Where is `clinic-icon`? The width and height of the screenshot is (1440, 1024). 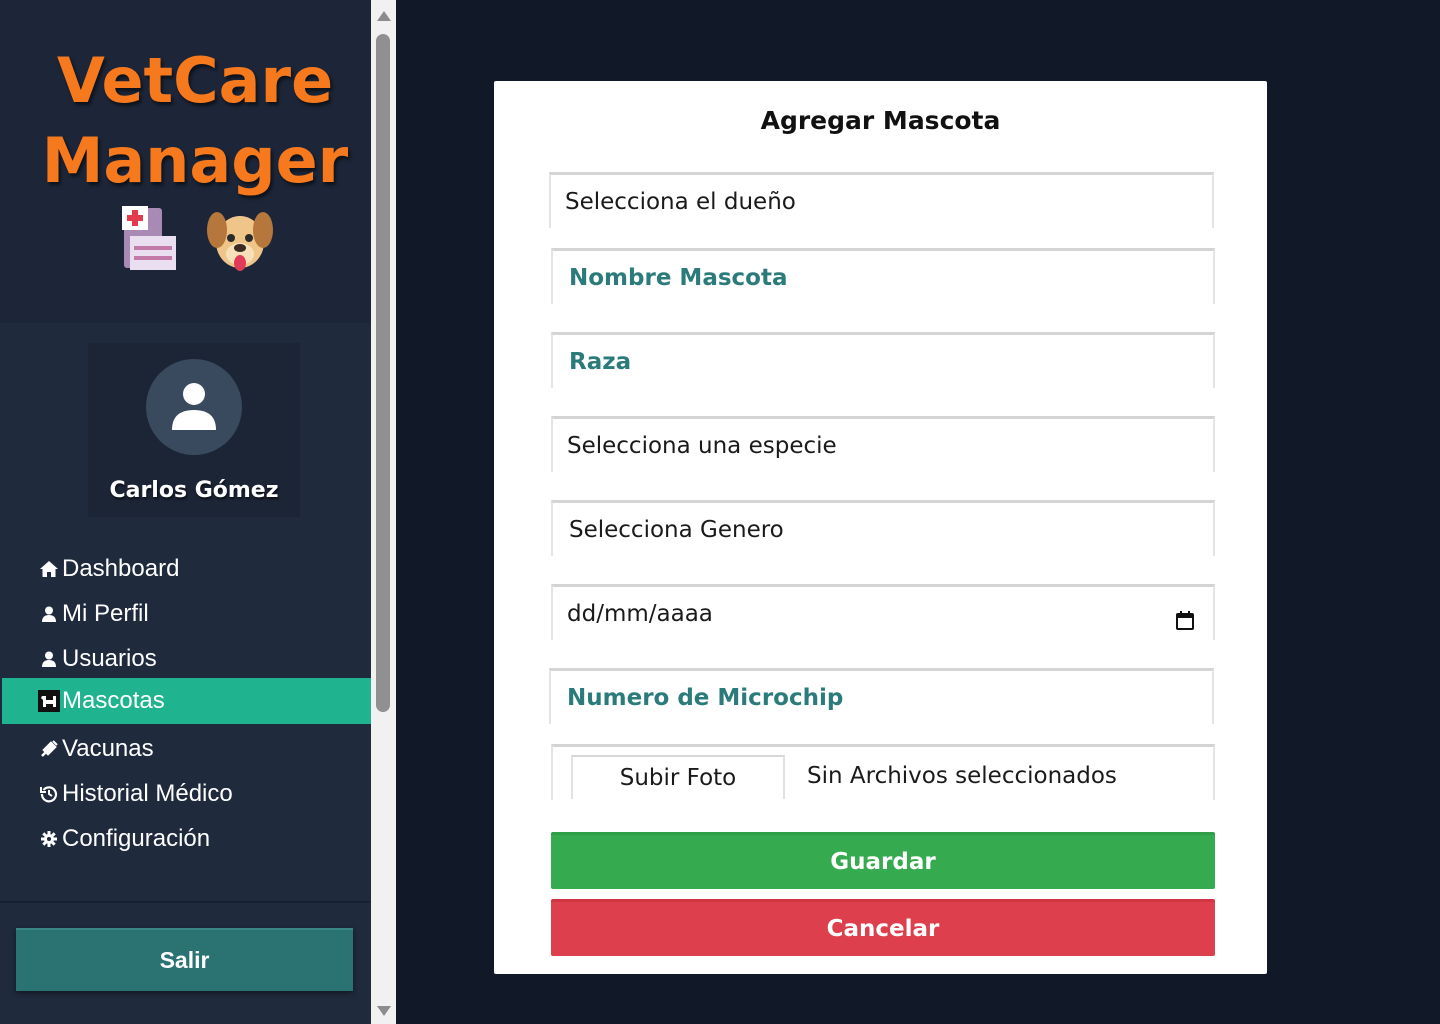
clinic-icon is located at coordinates (149, 238).